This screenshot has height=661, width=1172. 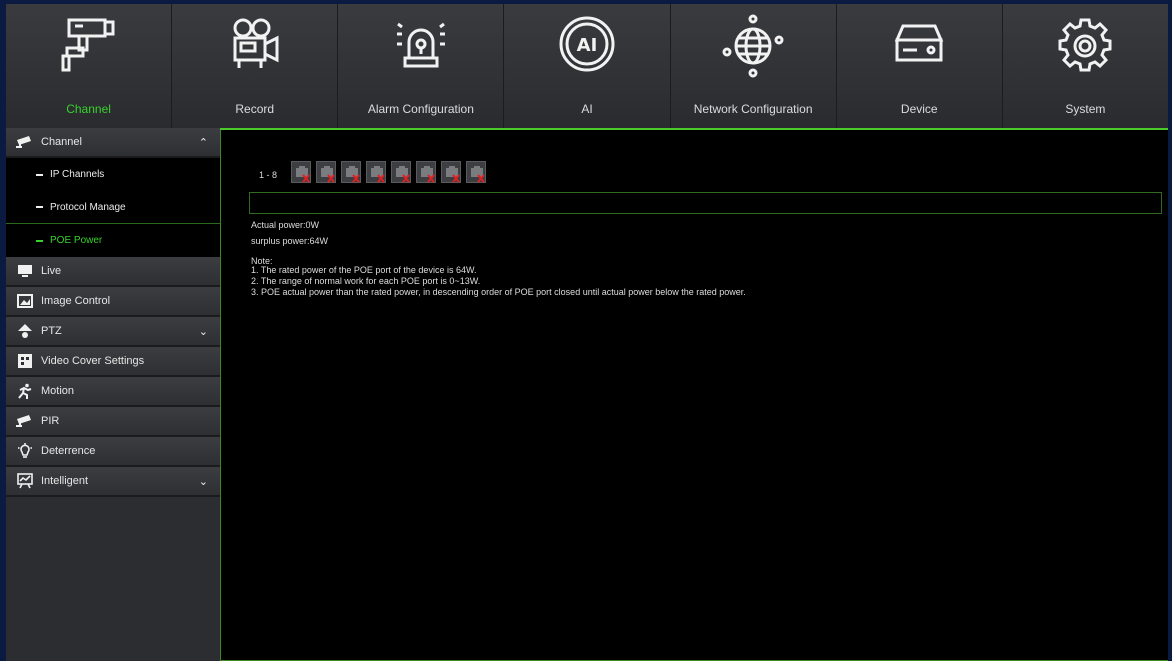 I want to click on sidebar-item-label: Intelligent, so click(x=65, y=481).